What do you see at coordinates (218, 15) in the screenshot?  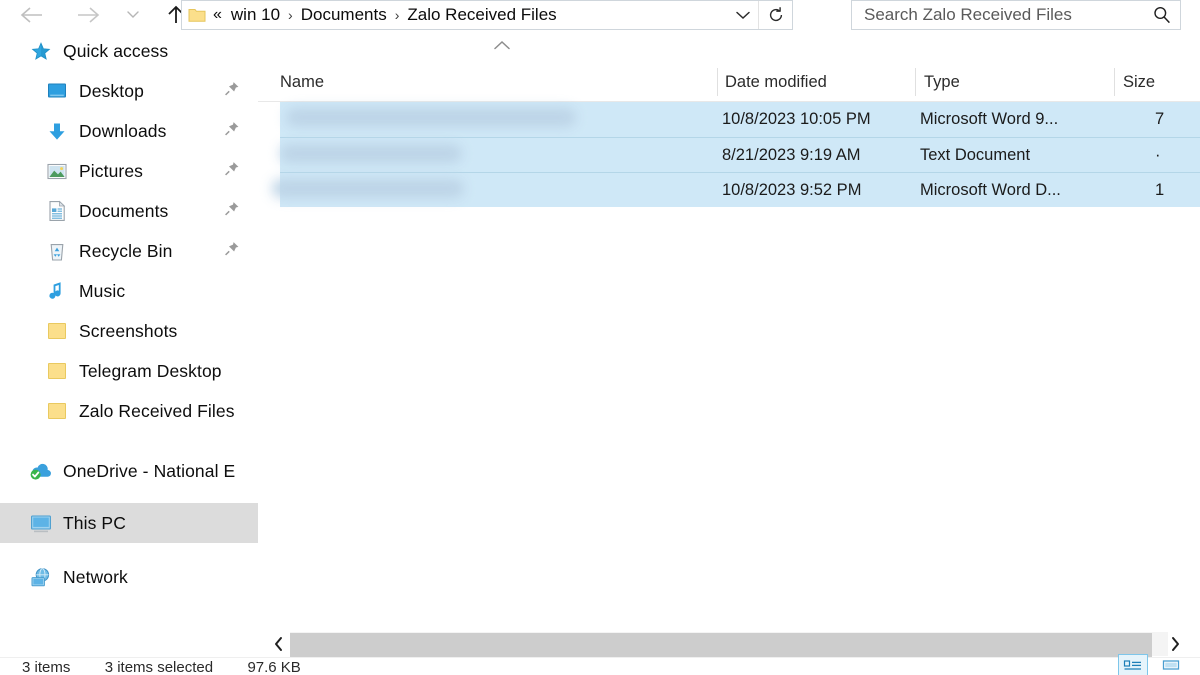 I see `breadcrumb-overflow: «` at bounding box center [218, 15].